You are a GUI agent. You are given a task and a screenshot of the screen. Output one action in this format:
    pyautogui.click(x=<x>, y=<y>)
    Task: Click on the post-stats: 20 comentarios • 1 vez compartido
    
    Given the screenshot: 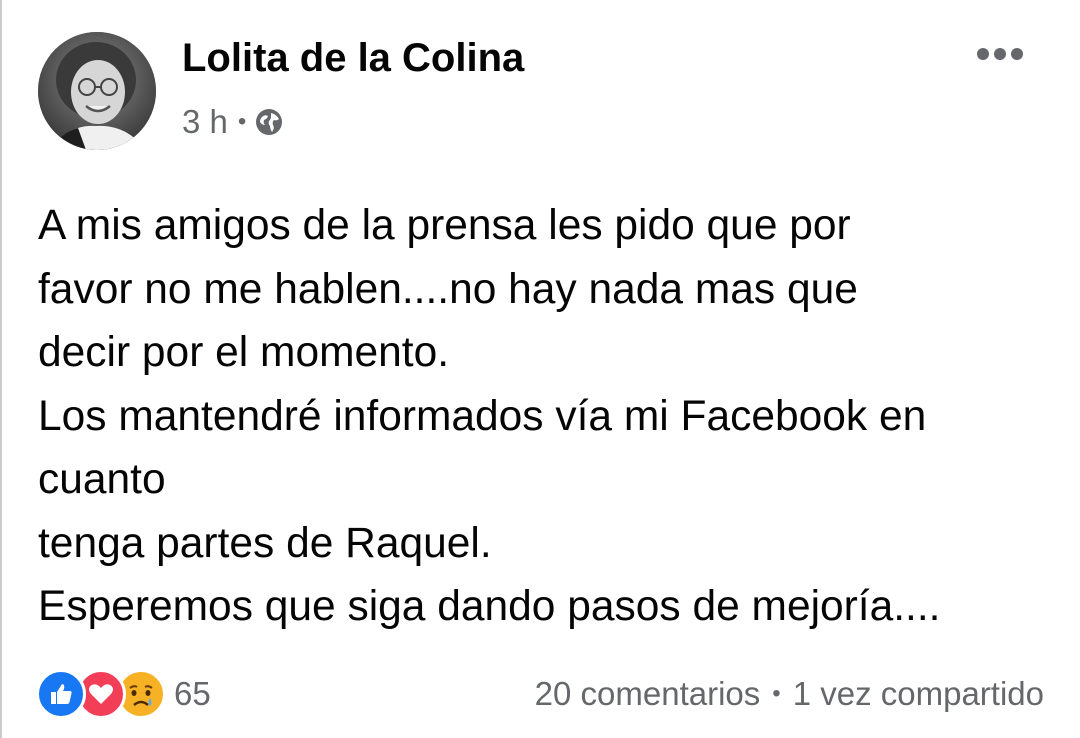 What is the action you would take?
    pyautogui.click(x=789, y=694)
    